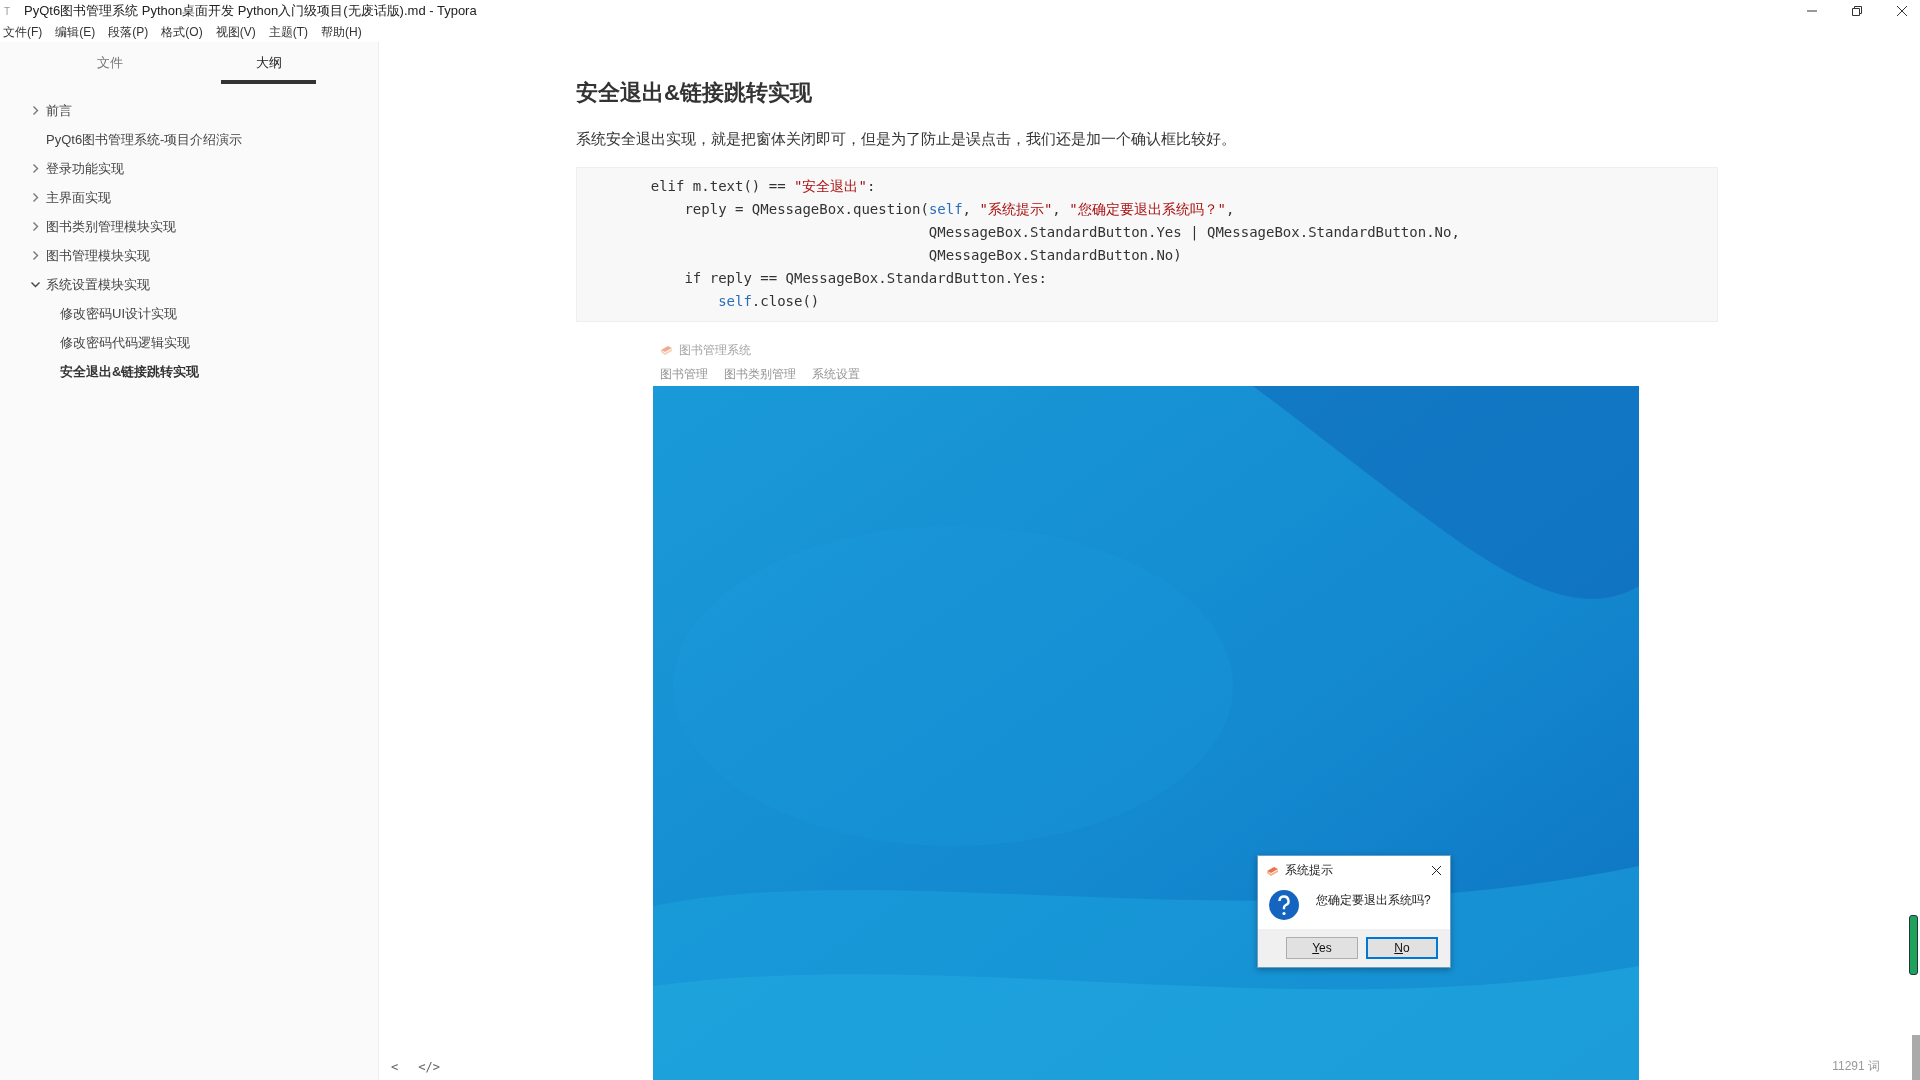 The height and width of the screenshot is (1080, 1920). What do you see at coordinates (763, 186) in the screenshot?
I see `code-line: elif m.text() == "安全退出":` at bounding box center [763, 186].